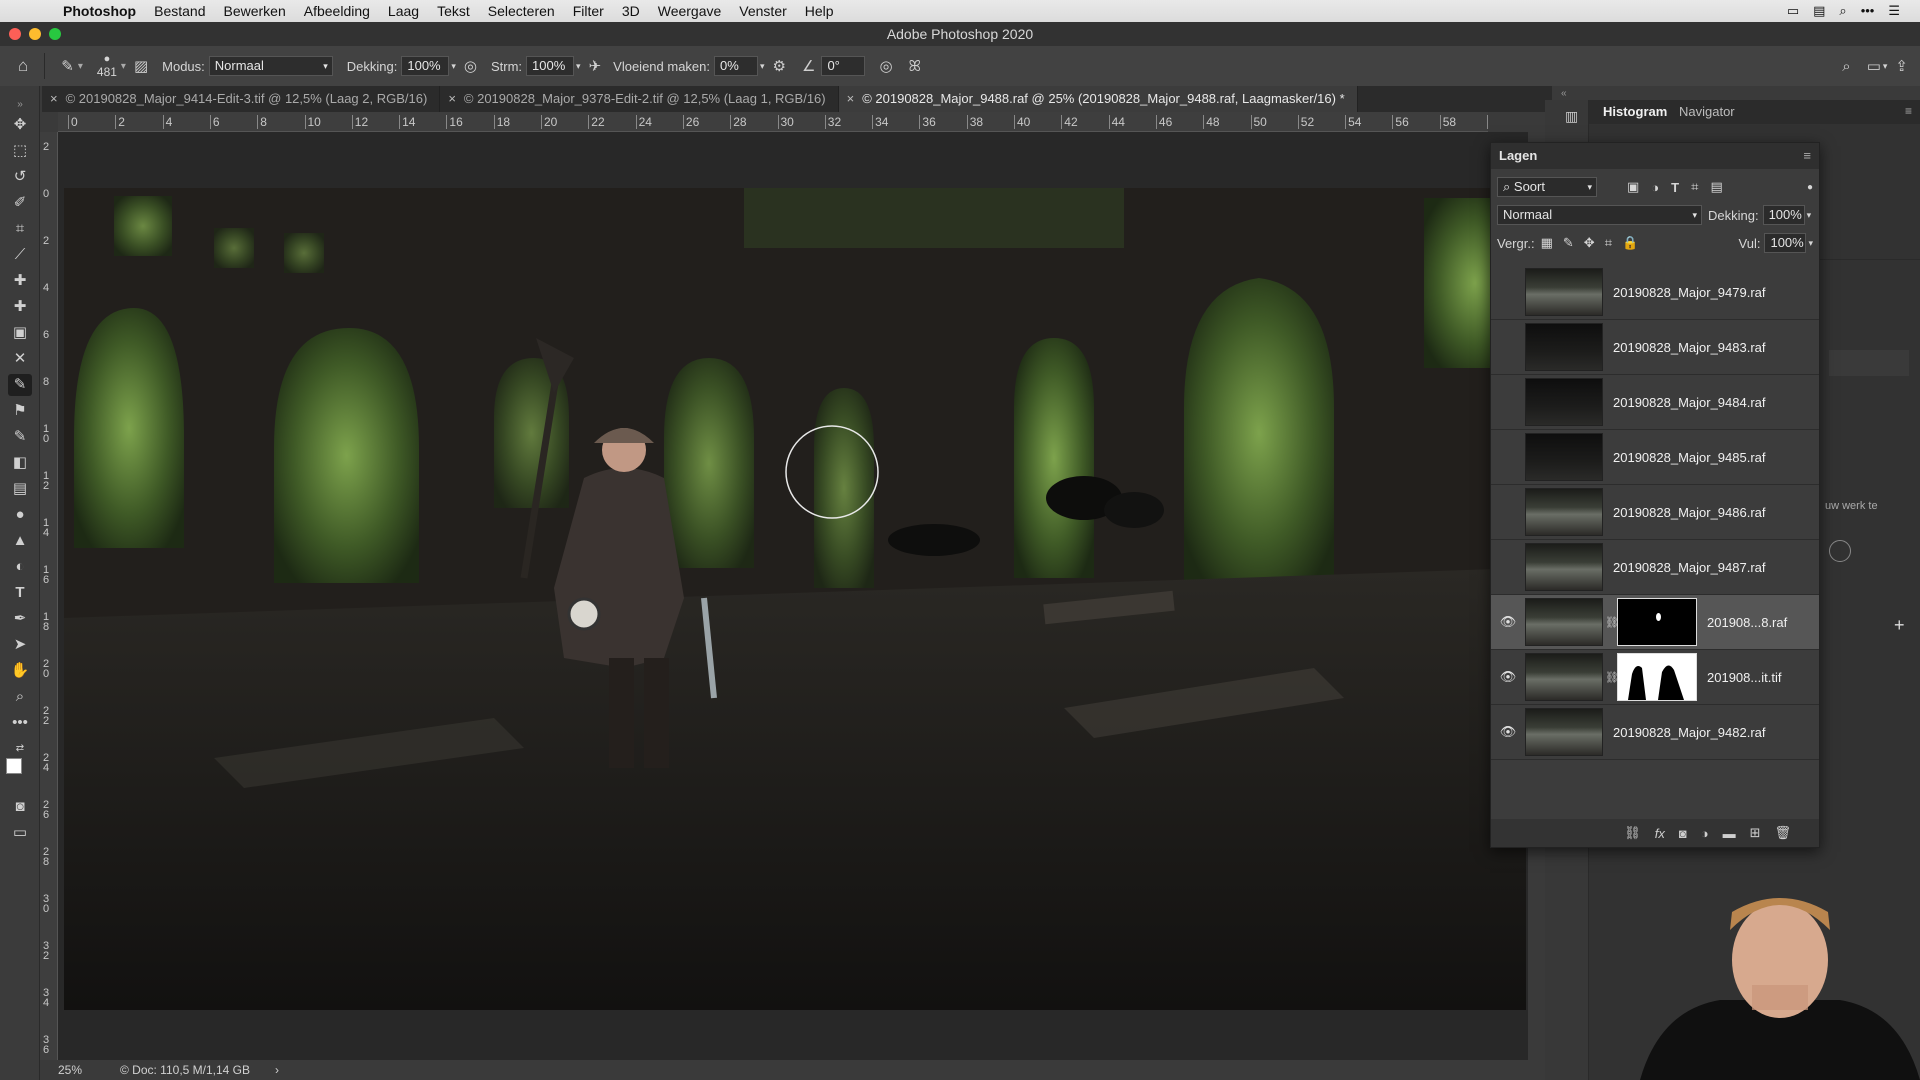 This screenshot has width=1920, height=1080. Describe the element at coordinates (1633, 187) in the screenshot. I see `filter-pixel-icon: ▣` at that location.